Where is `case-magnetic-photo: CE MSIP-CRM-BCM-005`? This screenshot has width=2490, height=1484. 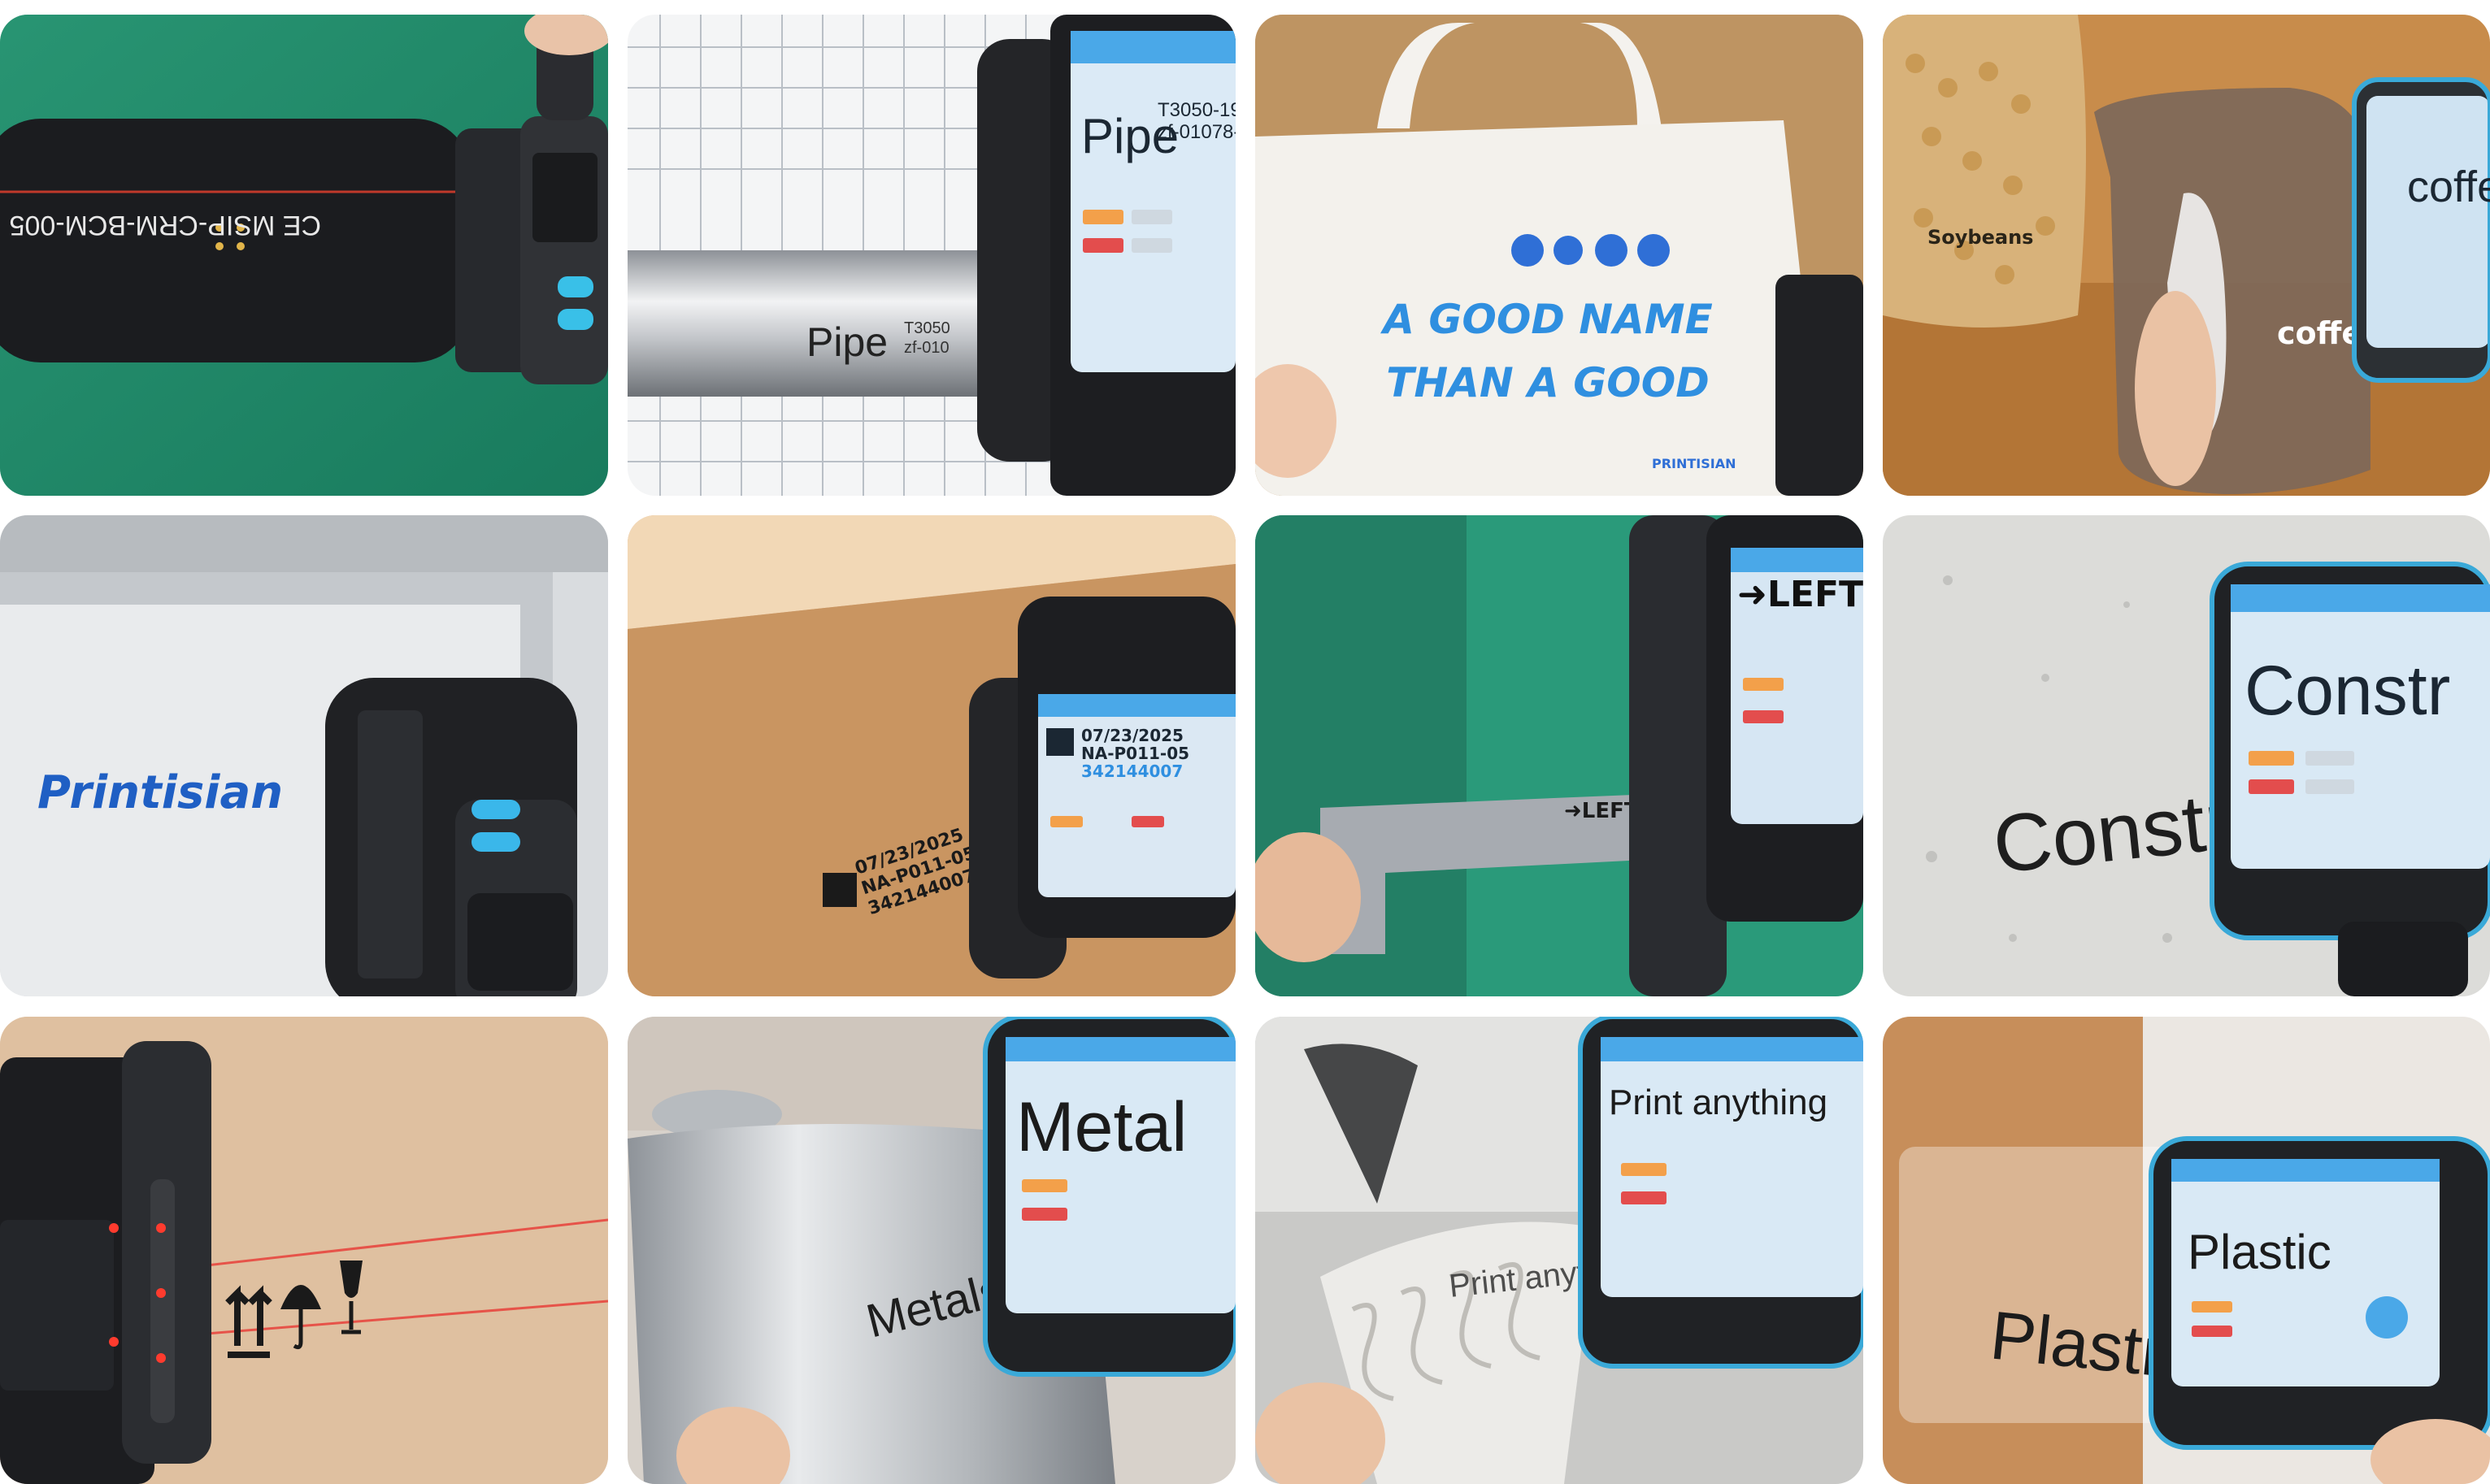 case-magnetic-photo: CE MSIP-CRM-BCM-005 is located at coordinates (304, 255).